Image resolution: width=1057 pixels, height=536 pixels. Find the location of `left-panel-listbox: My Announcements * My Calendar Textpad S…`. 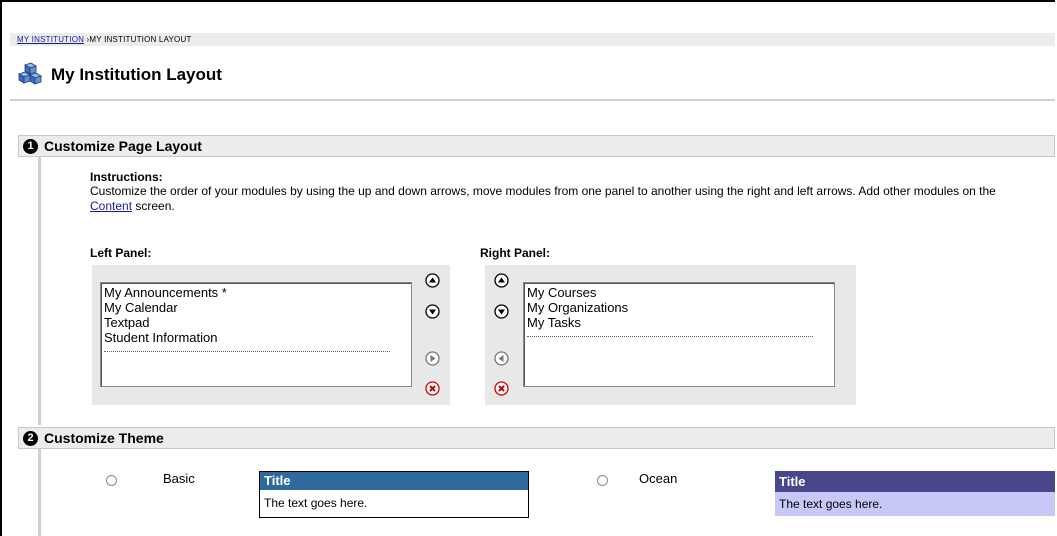

left-panel-listbox: My Announcements * My Calendar Textpad S… is located at coordinates (256, 334).